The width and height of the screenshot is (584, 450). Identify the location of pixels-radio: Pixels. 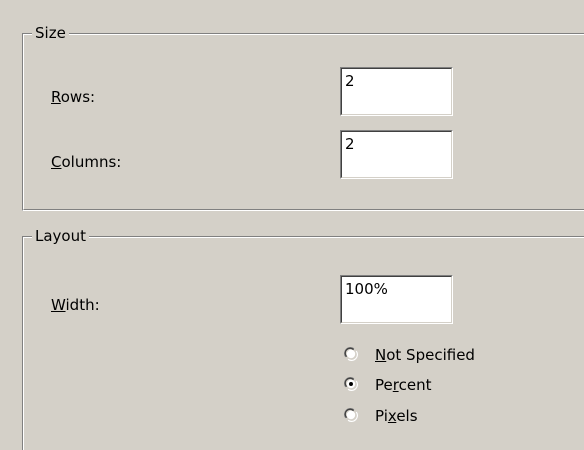
(444, 417).